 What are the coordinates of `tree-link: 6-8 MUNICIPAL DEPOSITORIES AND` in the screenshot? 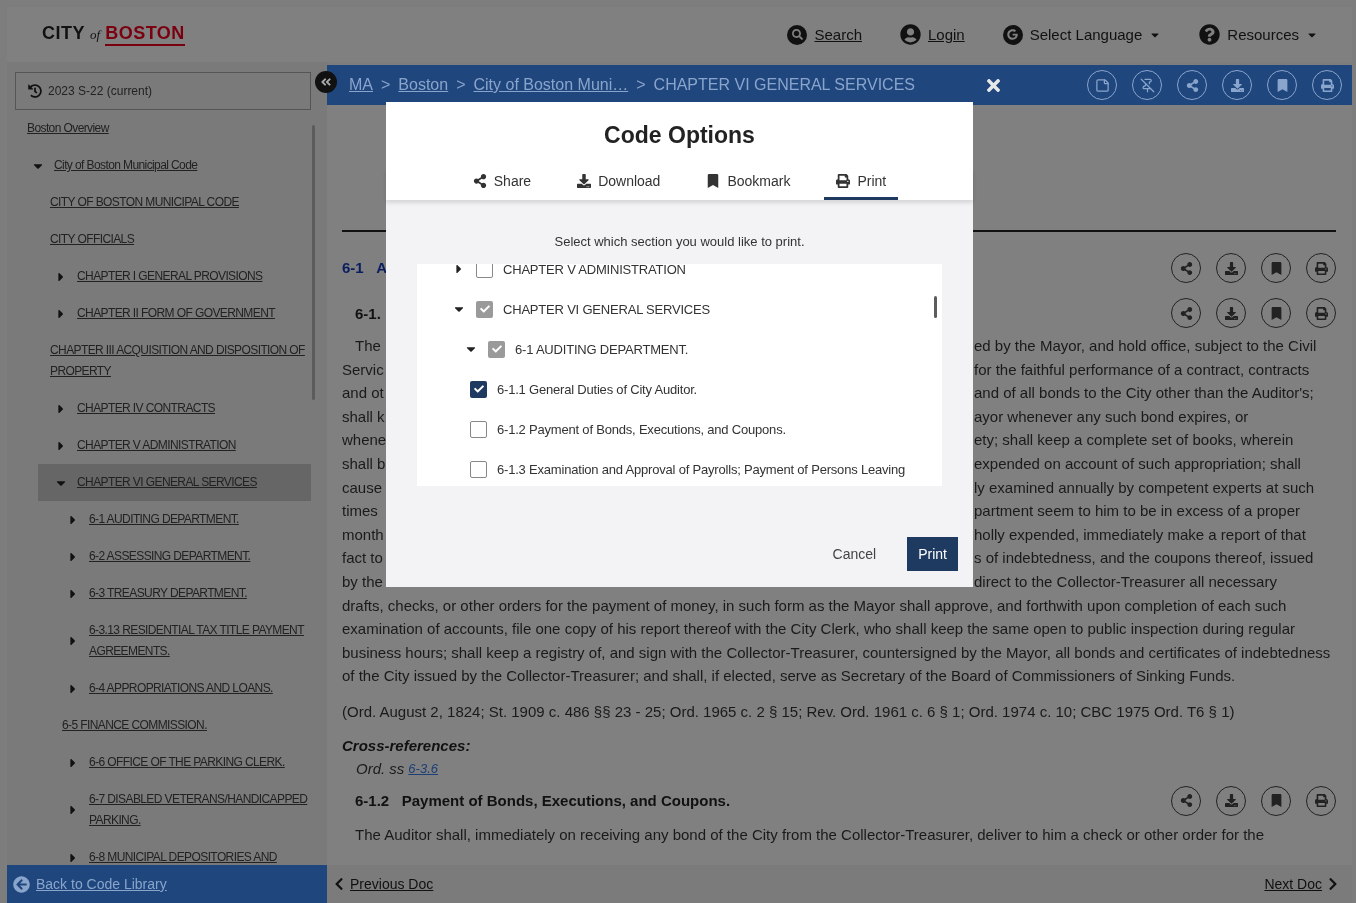 It's located at (183, 856).